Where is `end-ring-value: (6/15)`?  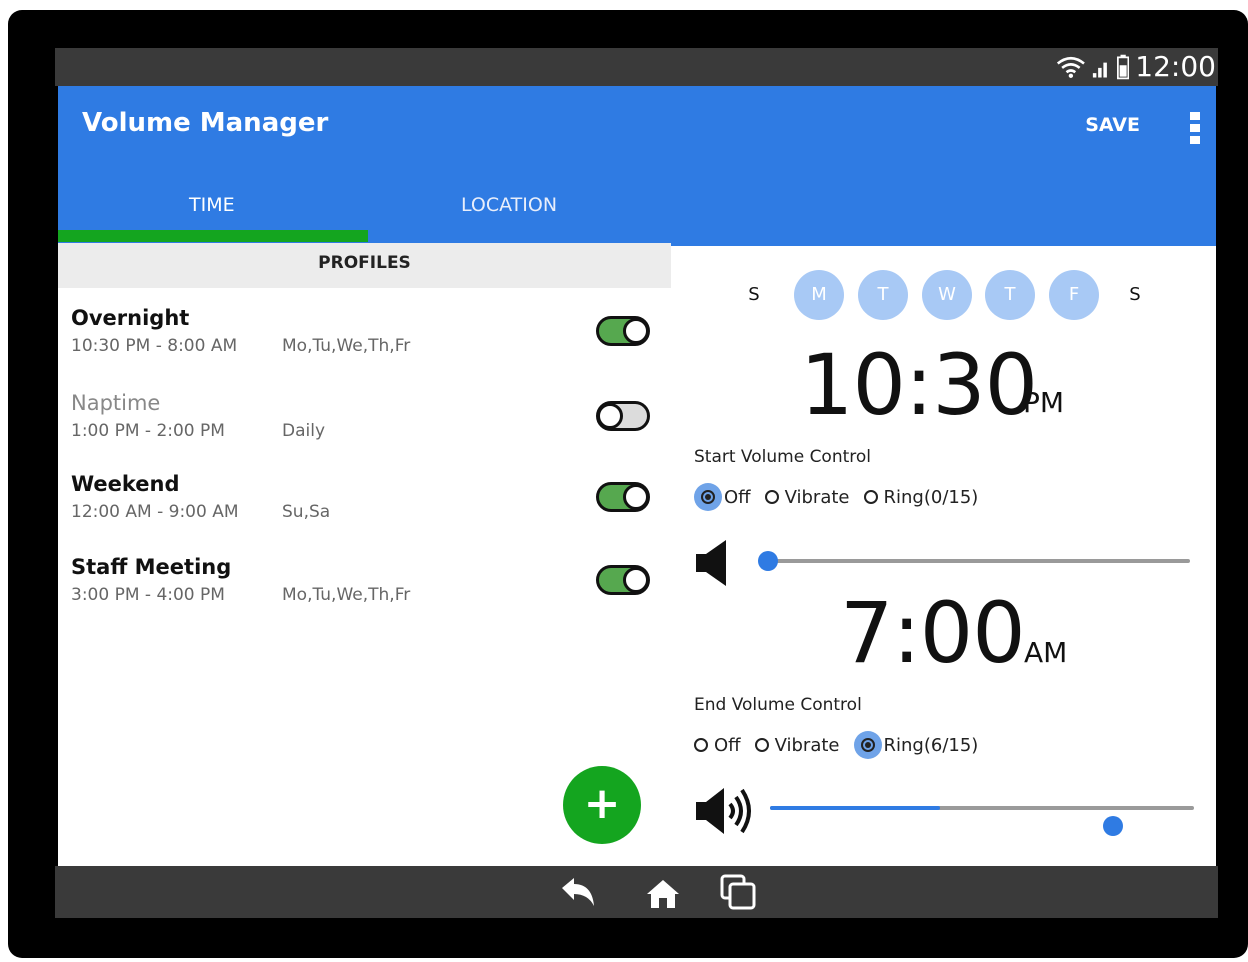
end-ring-value: (6/15) is located at coordinates (951, 745).